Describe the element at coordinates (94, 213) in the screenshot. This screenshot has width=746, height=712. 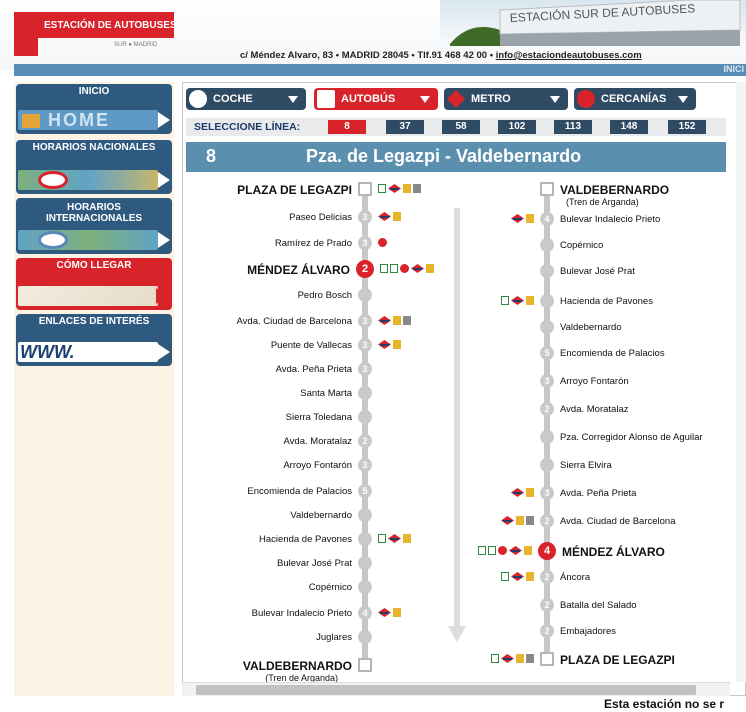
I see `sidebar-item-label: HORARIOS INTERNACIONALES` at that location.